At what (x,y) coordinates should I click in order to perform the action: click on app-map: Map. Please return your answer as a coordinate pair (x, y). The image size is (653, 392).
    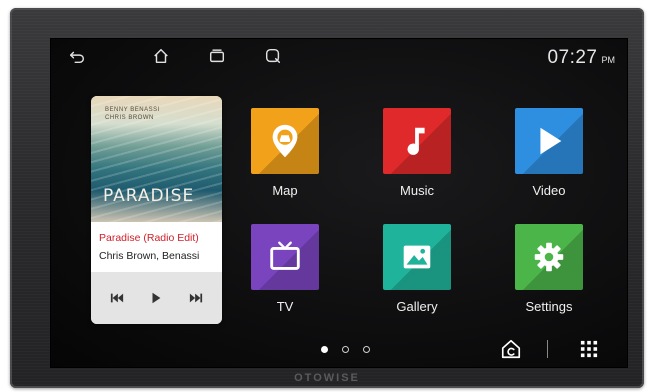
    Looking at the image, I should click on (285, 153).